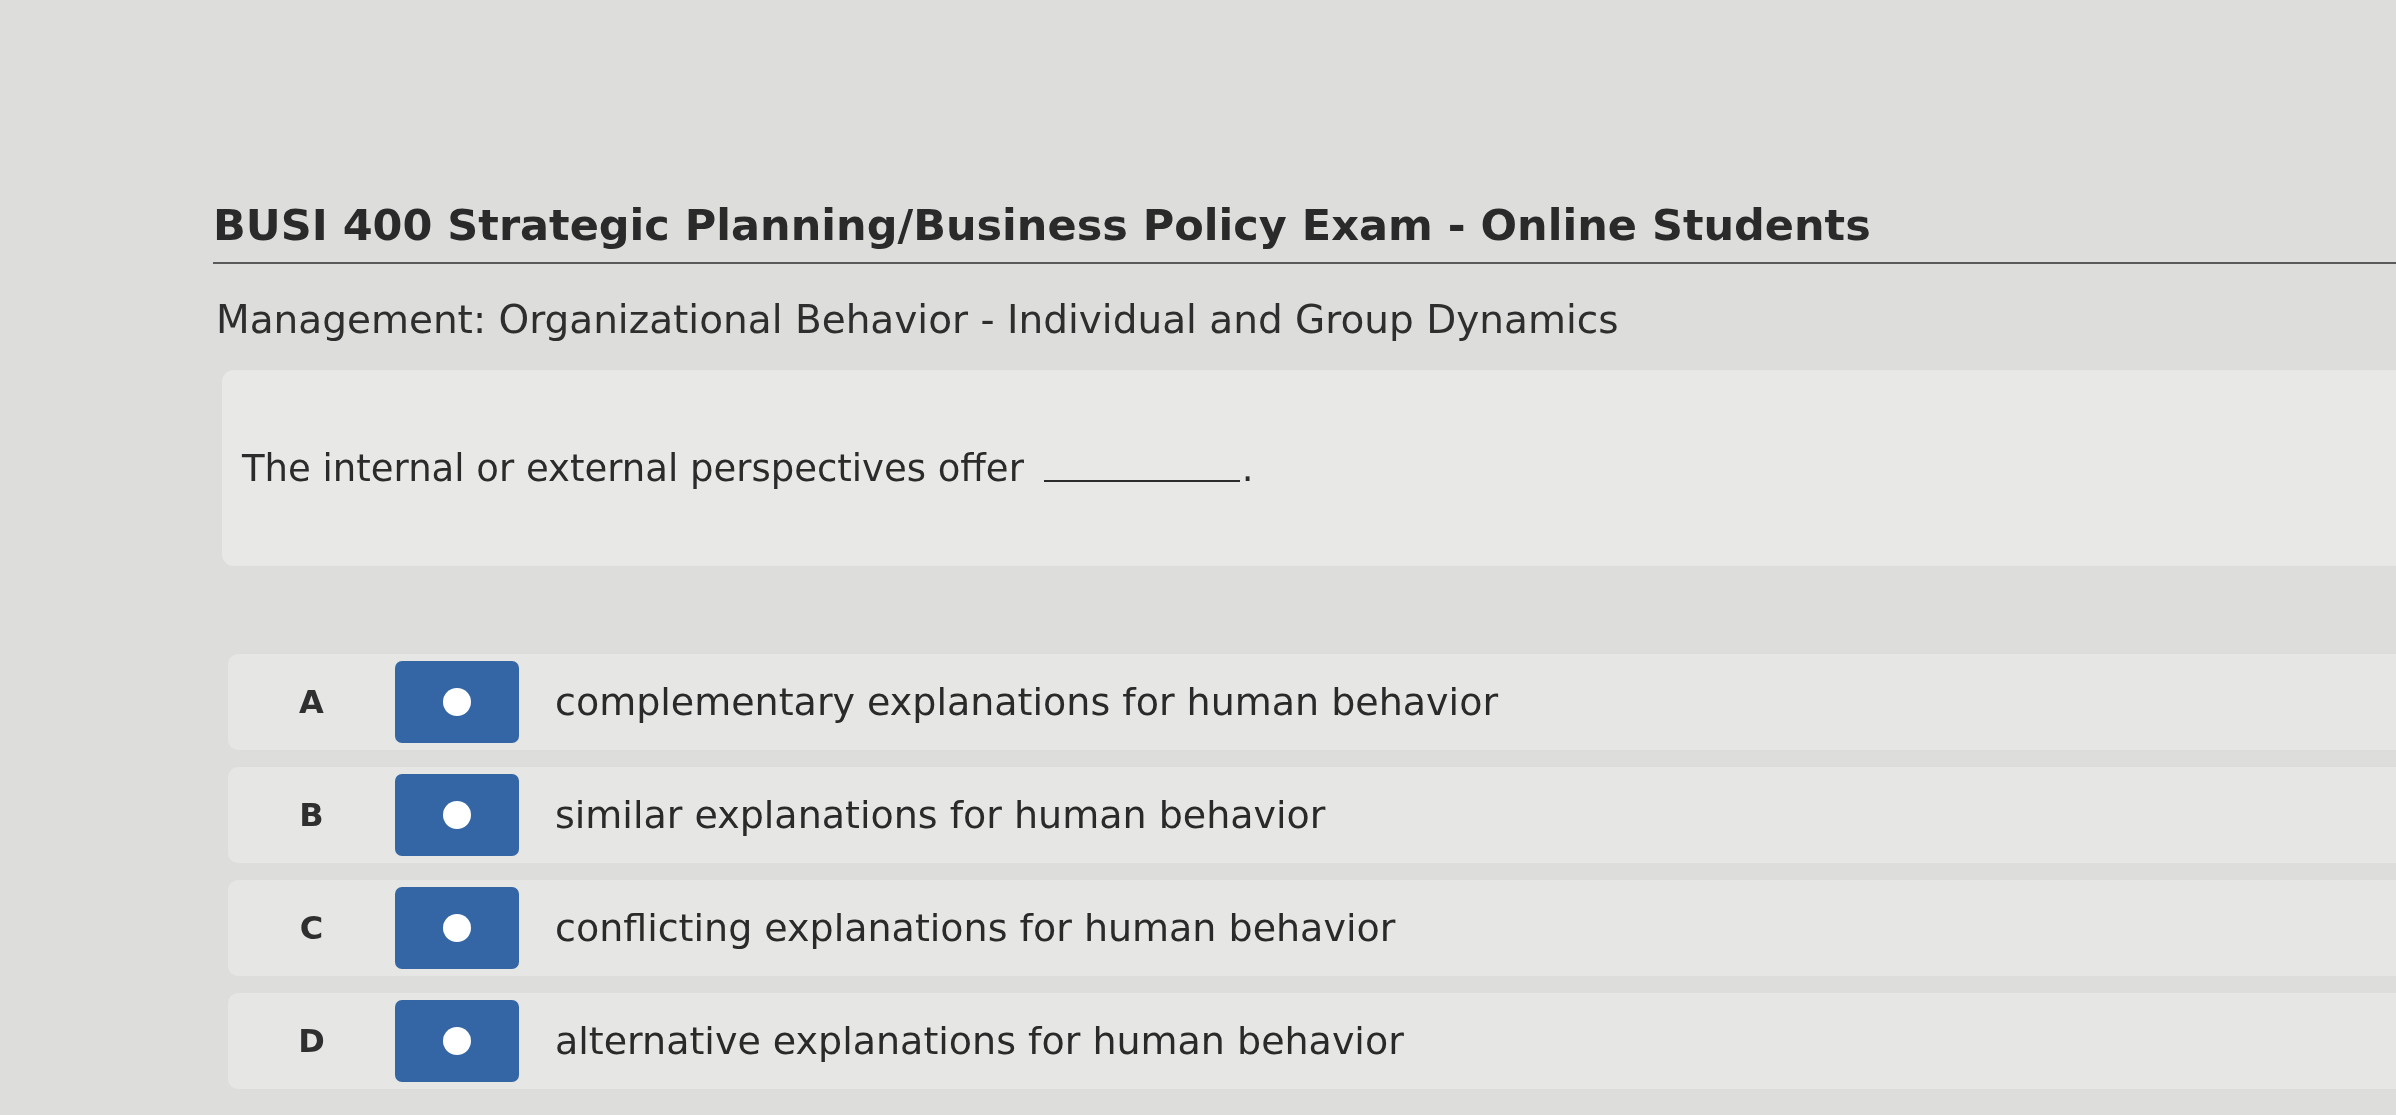  I want to click on option-text: similar explanations for human behavior, so click(940, 815).